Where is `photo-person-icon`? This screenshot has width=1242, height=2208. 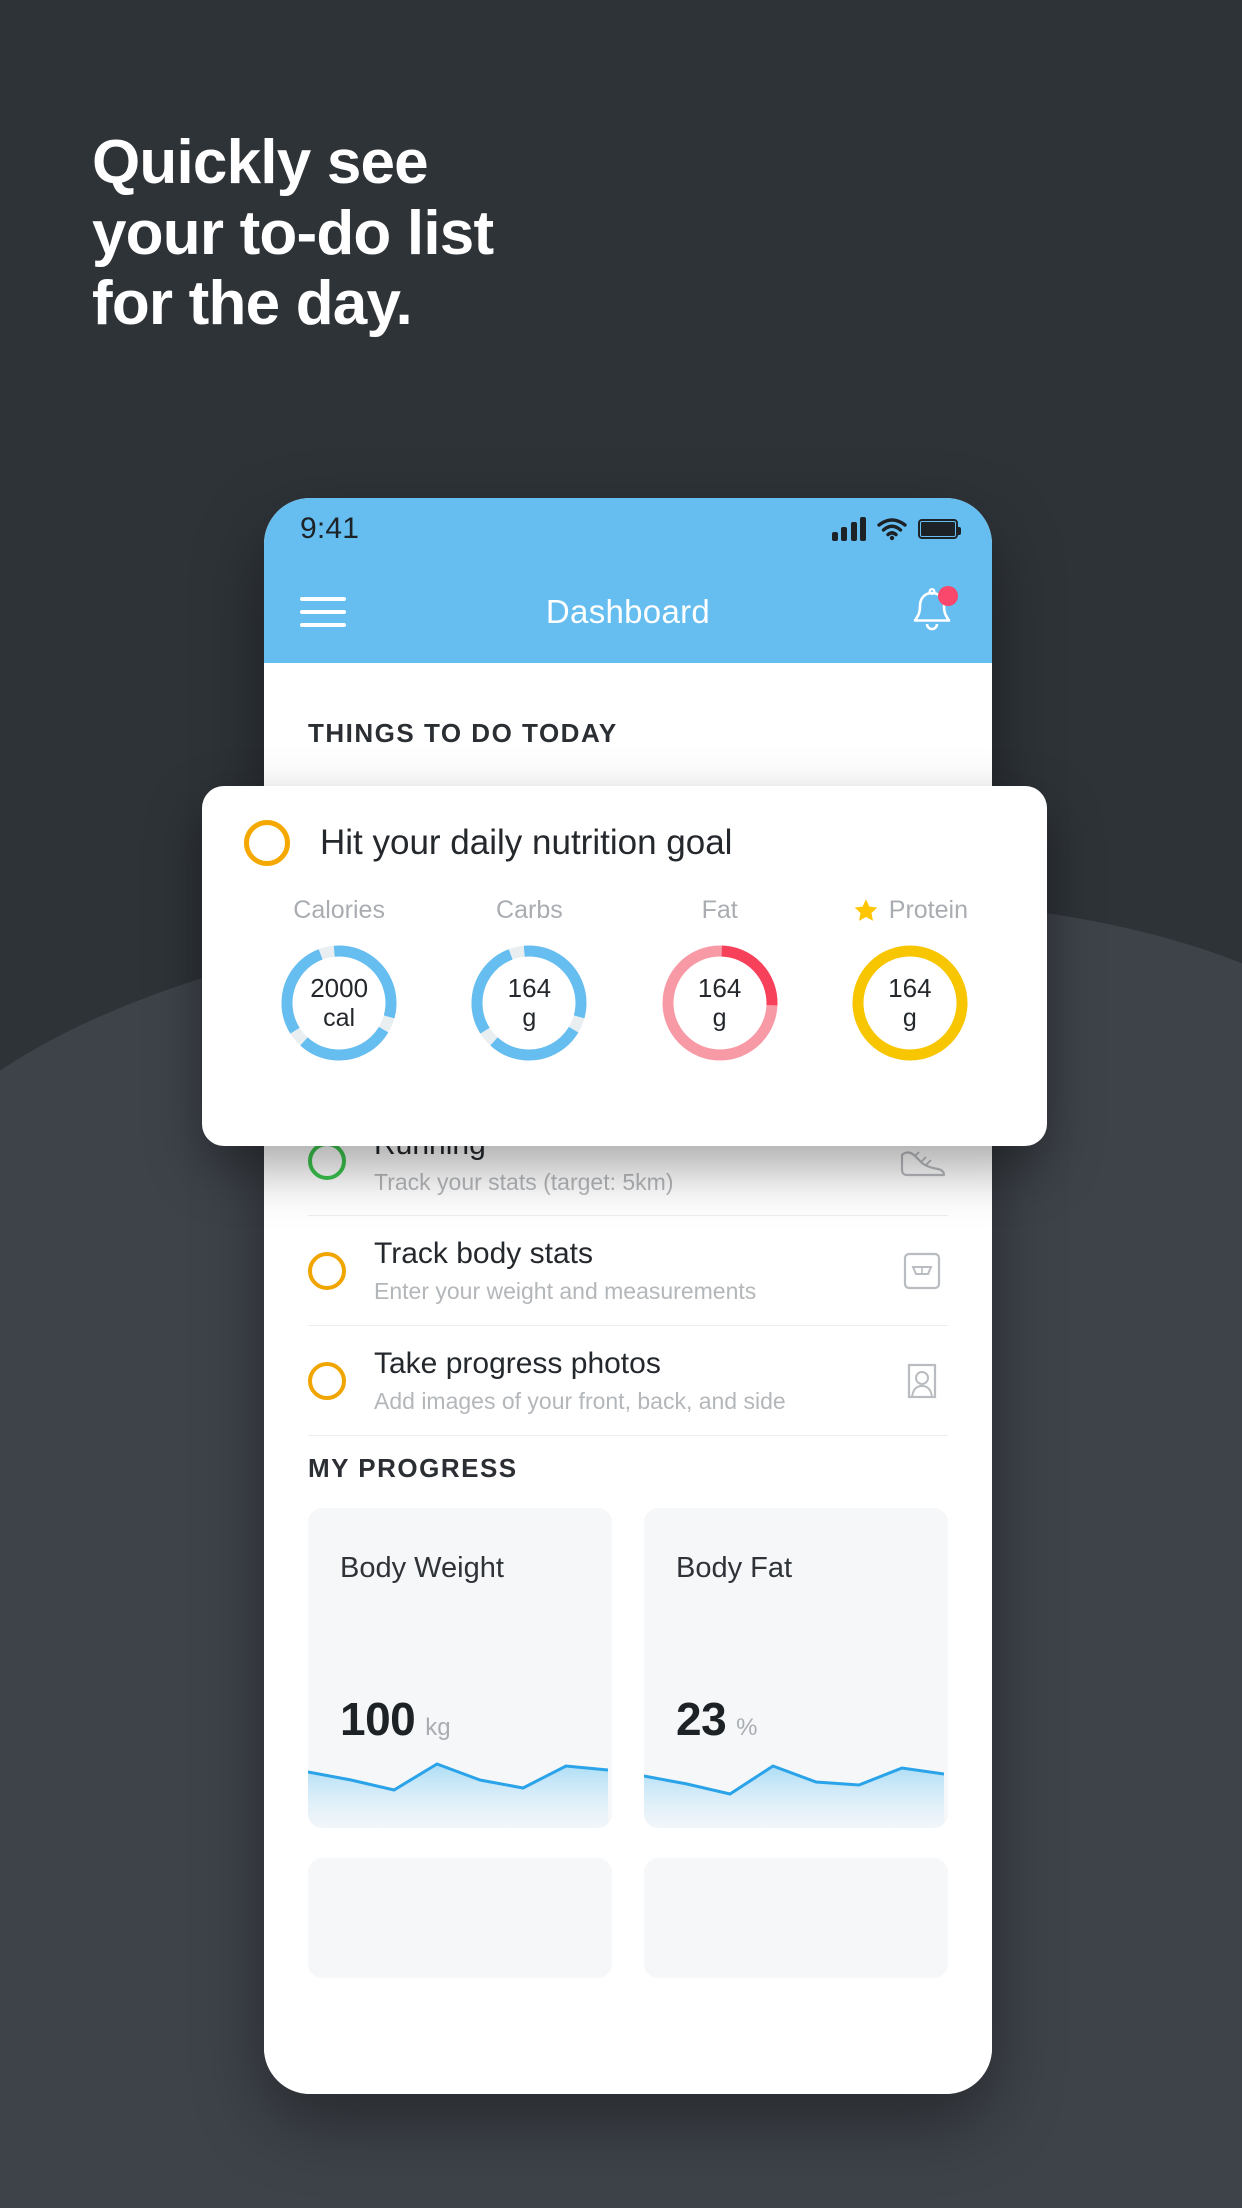
photo-person-icon is located at coordinates (922, 1380).